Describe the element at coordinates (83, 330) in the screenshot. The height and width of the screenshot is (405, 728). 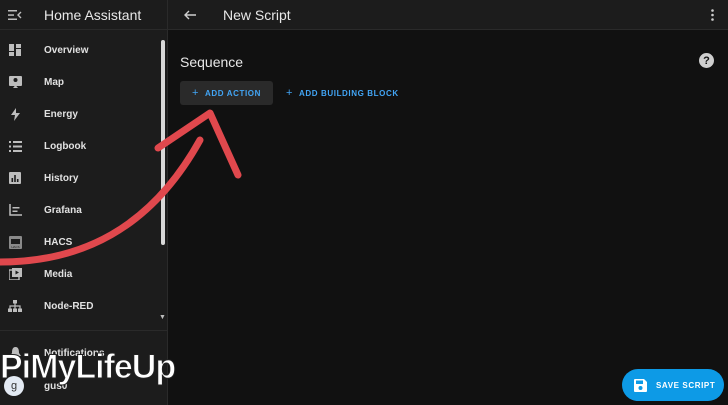
I see `sidebar-divider` at that location.